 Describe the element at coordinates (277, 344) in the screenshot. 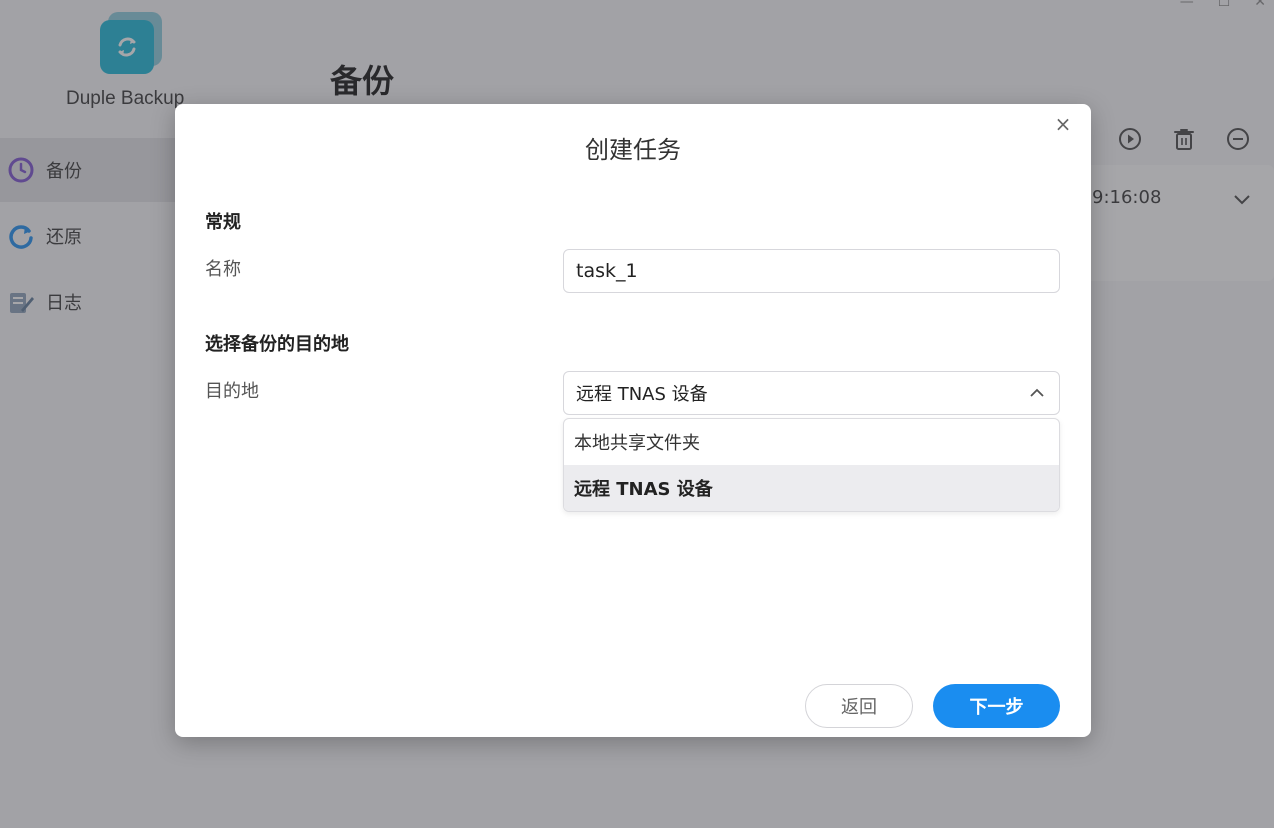

I see `section-title-destination: 选择备份的目的地` at that location.